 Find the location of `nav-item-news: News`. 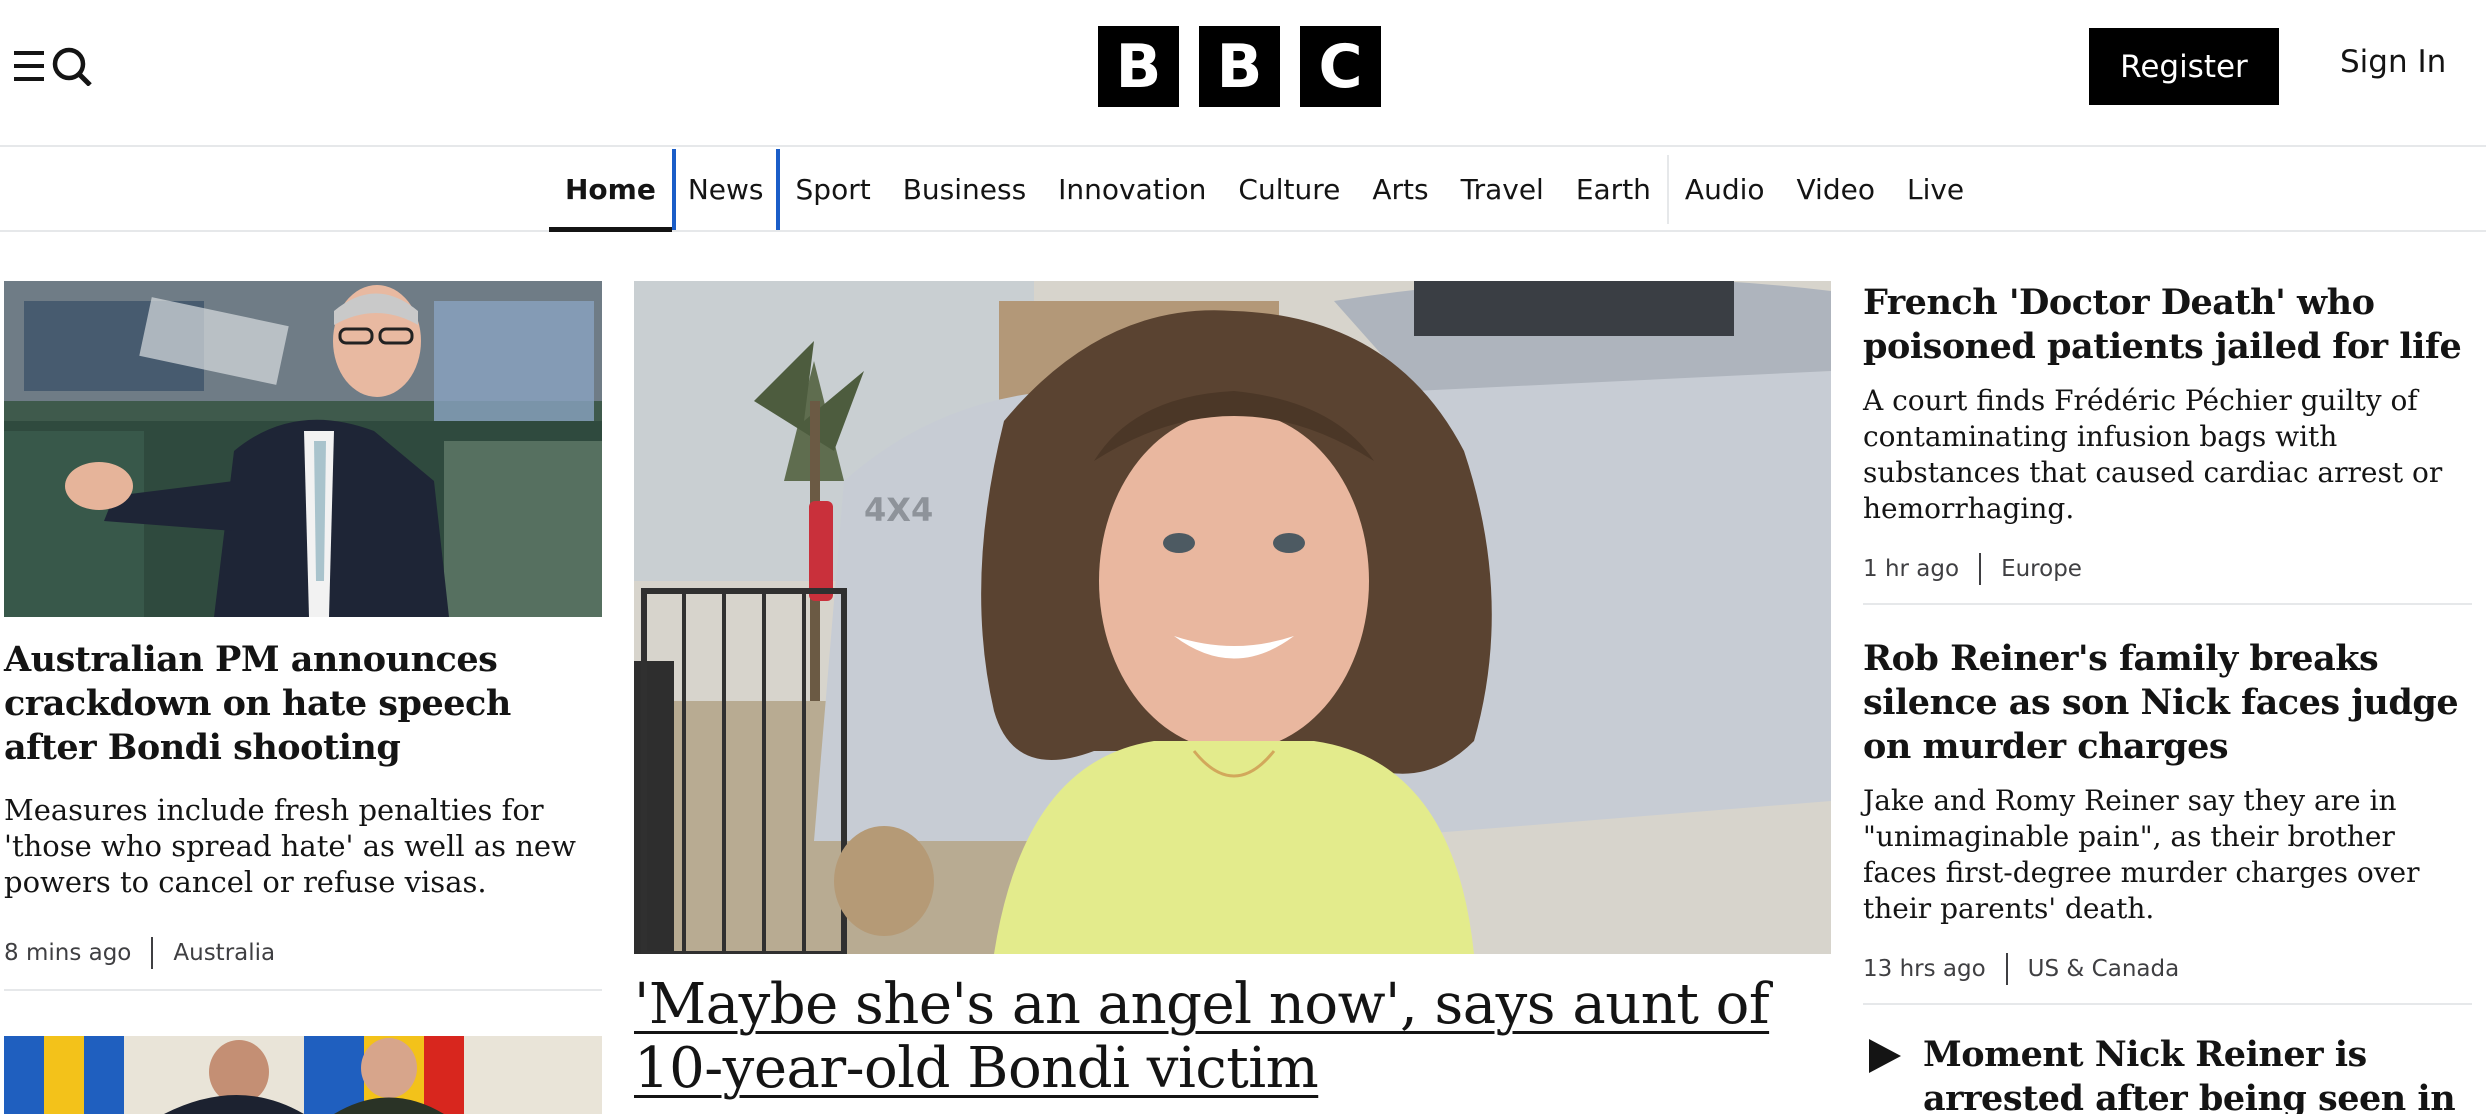

nav-item-news: News is located at coordinates (726, 189).